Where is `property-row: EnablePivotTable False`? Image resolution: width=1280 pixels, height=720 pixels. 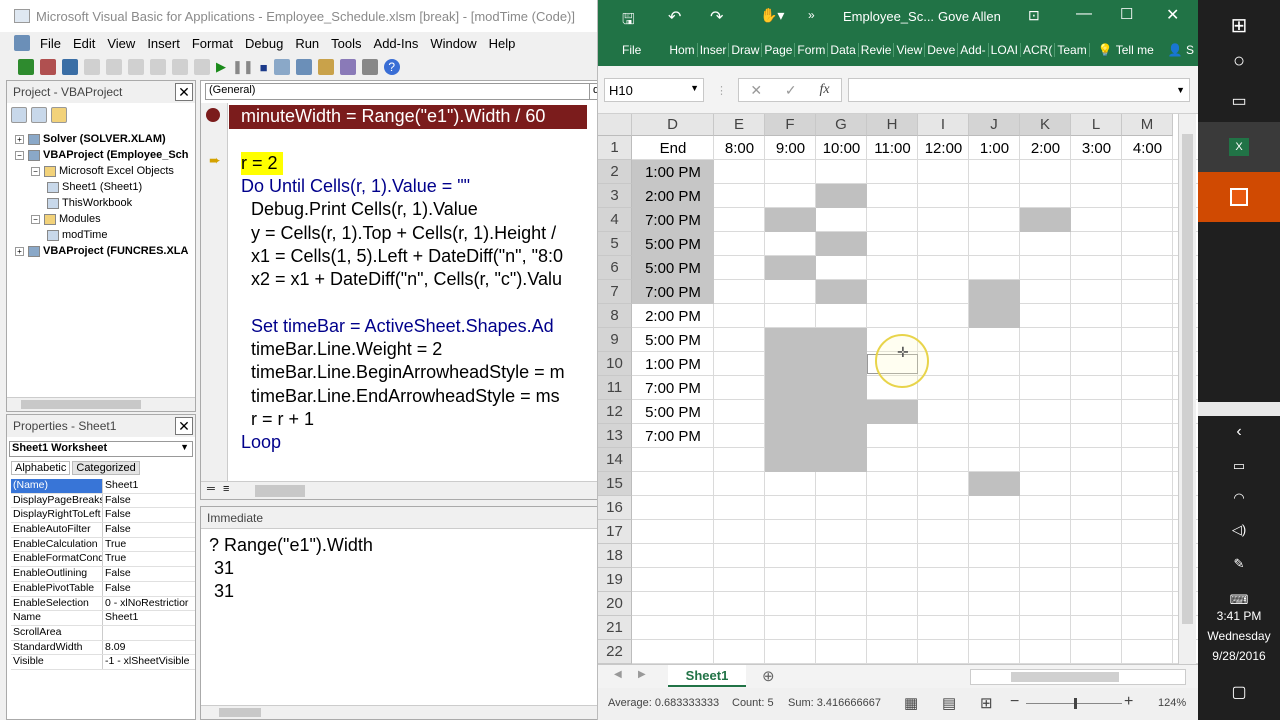 property-row: EnablePivotTable False is located at coordinates (103, 589).